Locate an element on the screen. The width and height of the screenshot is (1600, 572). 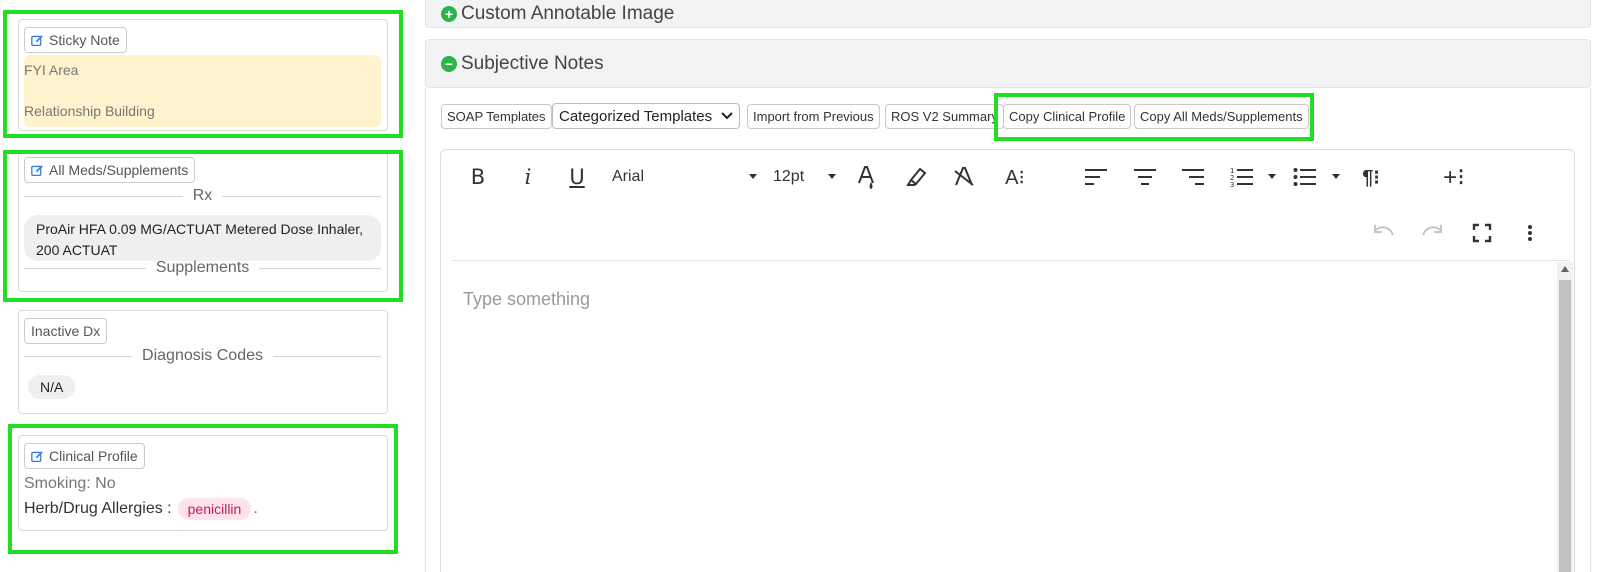
supplements-heading: Supplements is located at coordinates (202, 267).